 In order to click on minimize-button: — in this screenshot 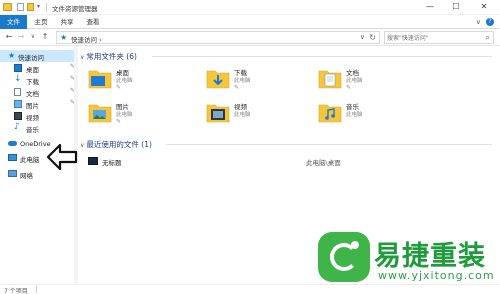, I will do `click(430, 7)`.